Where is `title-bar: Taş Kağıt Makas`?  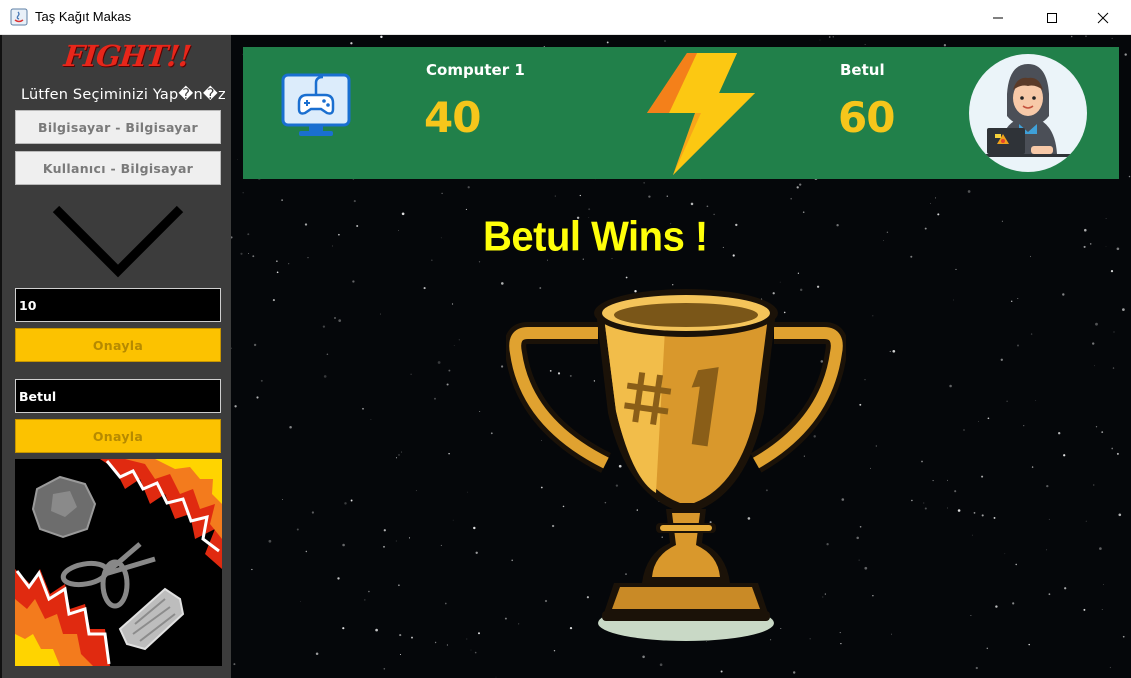 title-bar: Taş Kağıt Makas is located at coordinates (565, 17).